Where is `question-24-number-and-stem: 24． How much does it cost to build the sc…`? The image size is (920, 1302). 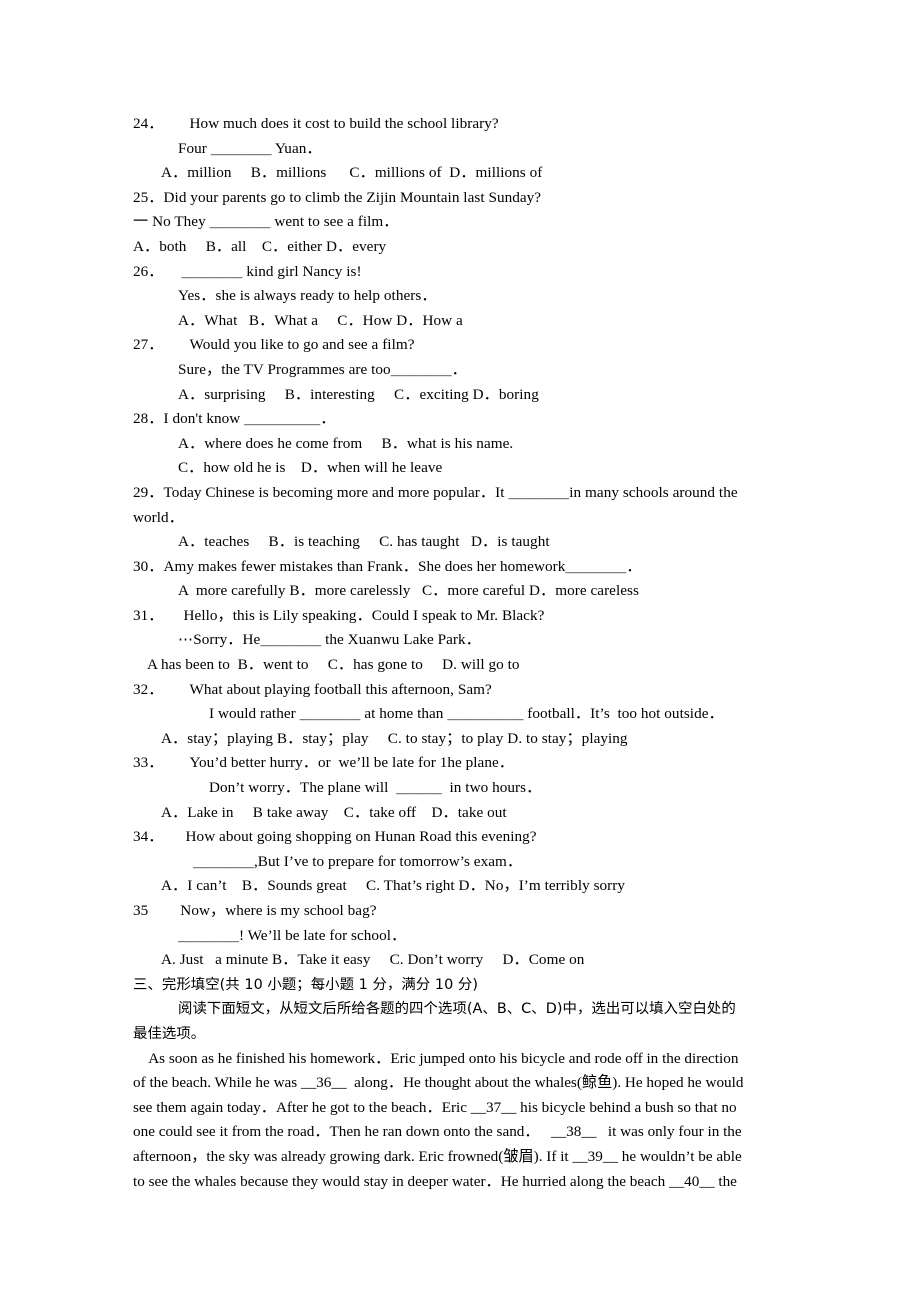 question-24-number-and-stem: 24． How much does it cost to build the sc… is located at coordinates (476, 124).